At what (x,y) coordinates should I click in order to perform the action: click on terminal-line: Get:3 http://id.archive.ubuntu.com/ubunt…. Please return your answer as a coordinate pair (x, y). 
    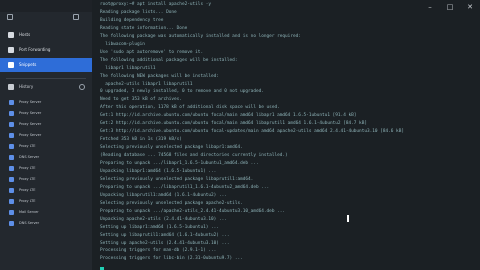
    Looking at the image, I should click on (252, 132).